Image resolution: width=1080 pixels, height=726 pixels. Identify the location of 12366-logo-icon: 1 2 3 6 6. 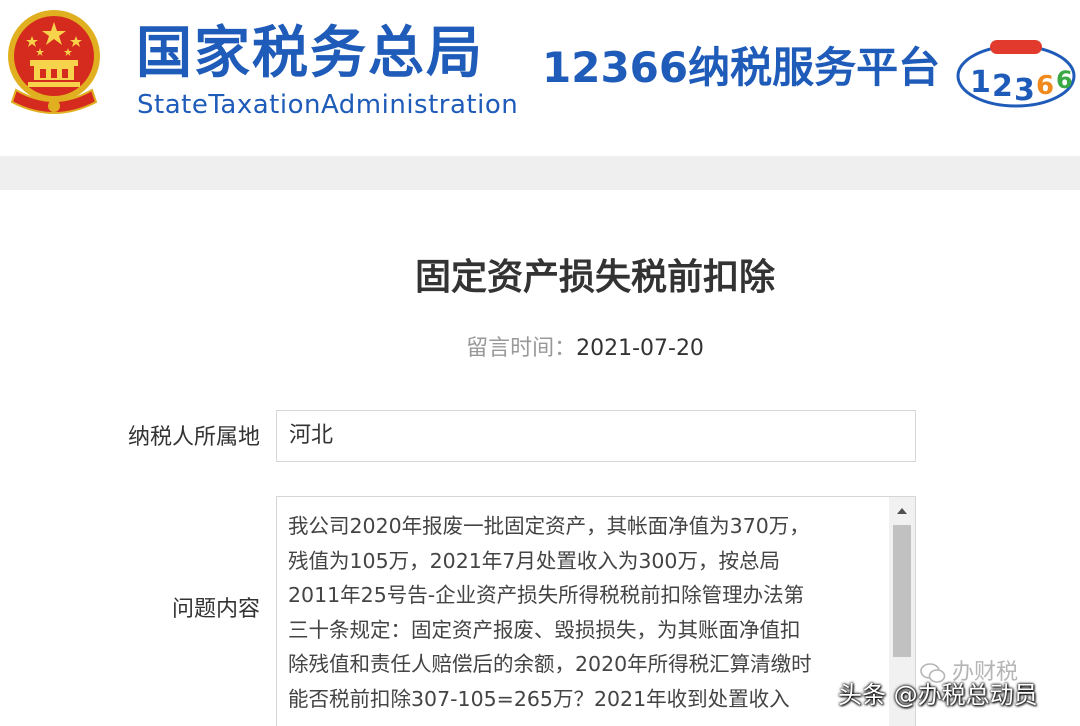
(1016, 74).